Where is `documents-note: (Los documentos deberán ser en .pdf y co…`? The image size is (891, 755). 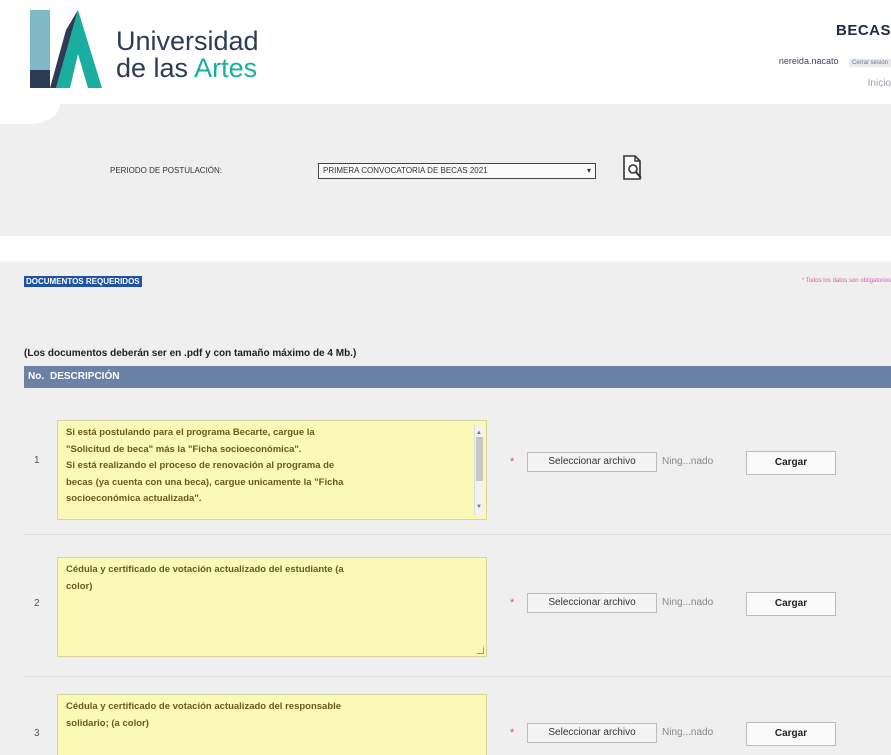 documents-note: (Los documentos deberán ser en .pdf y co… is located at coordinates (190, 353).